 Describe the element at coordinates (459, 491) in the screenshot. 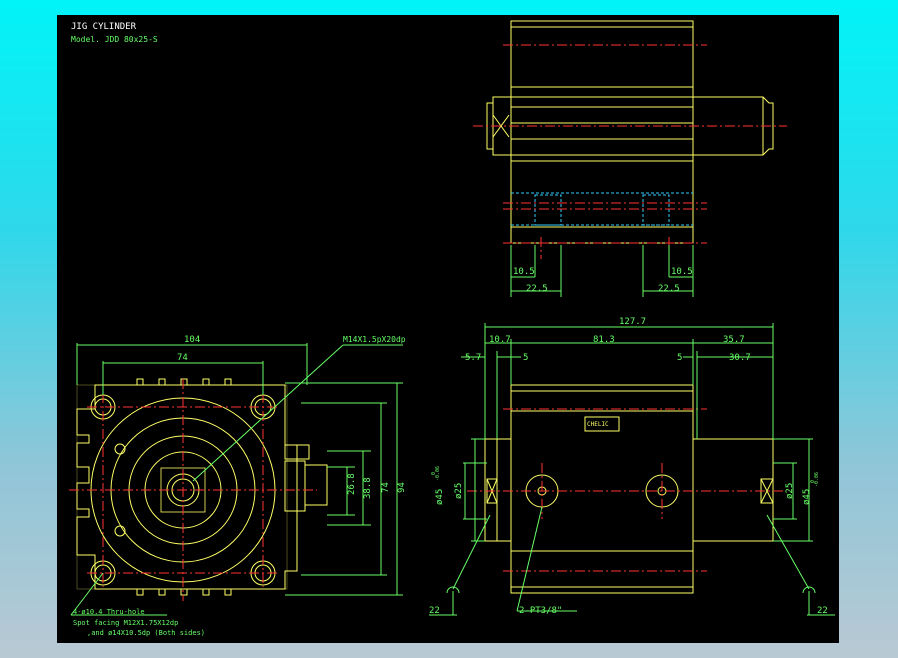

I see `dim-phi25-left: ø25` at that location.